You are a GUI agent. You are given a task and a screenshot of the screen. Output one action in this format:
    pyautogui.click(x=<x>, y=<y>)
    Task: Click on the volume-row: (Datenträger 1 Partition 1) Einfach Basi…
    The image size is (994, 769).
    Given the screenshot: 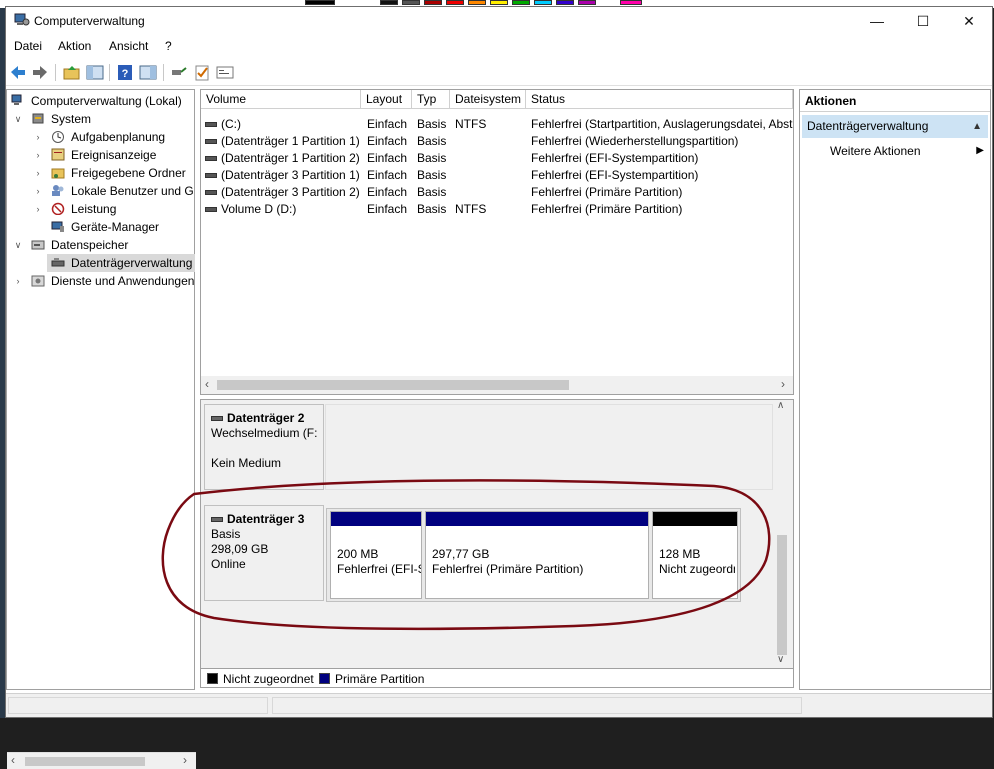 What is the action you would take?
    pyautogui.click(x=497, y=141)
    